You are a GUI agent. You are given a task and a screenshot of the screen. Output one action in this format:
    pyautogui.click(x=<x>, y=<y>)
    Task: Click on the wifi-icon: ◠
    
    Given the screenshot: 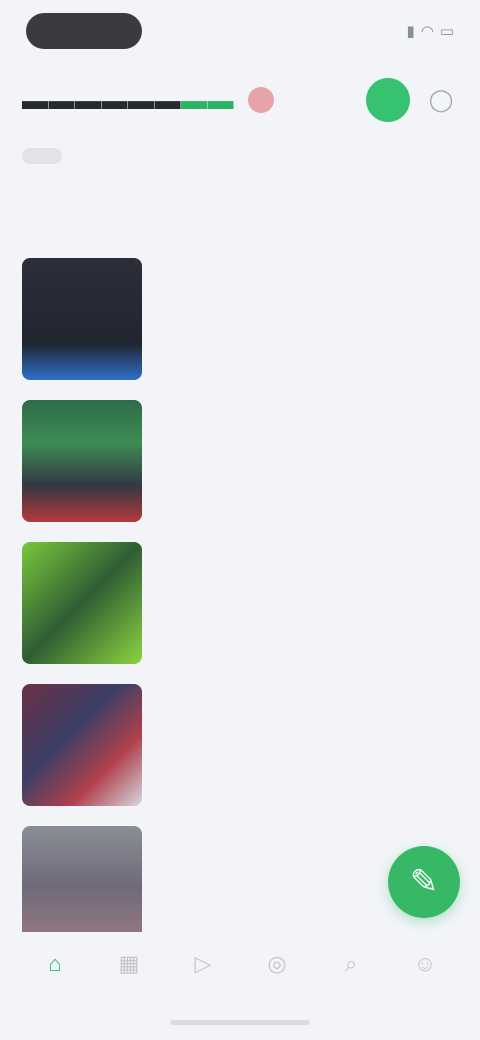 What is the action you would take?
    pyautogui.click(x=427, y=31)
    